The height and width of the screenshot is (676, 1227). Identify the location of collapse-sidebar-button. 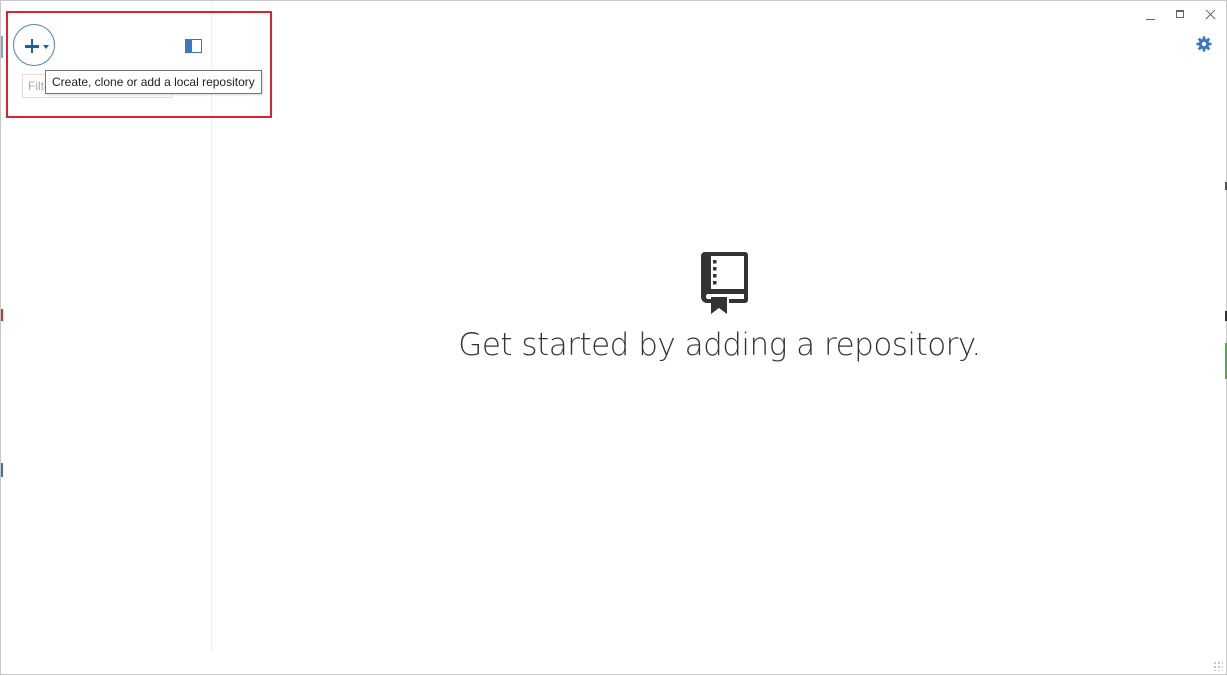
(193, 46).